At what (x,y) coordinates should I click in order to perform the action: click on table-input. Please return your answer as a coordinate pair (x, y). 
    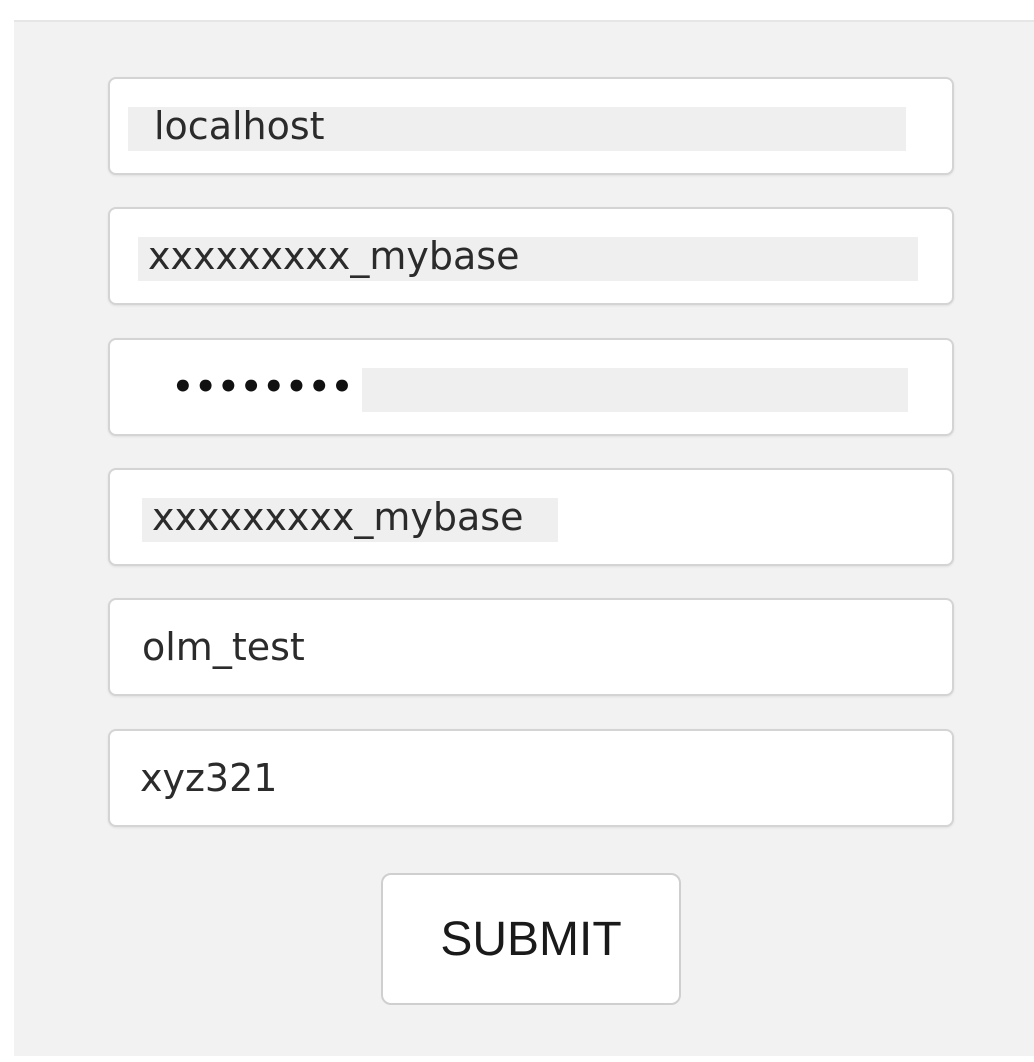
    Looking at the image, I should click on (531, 647).